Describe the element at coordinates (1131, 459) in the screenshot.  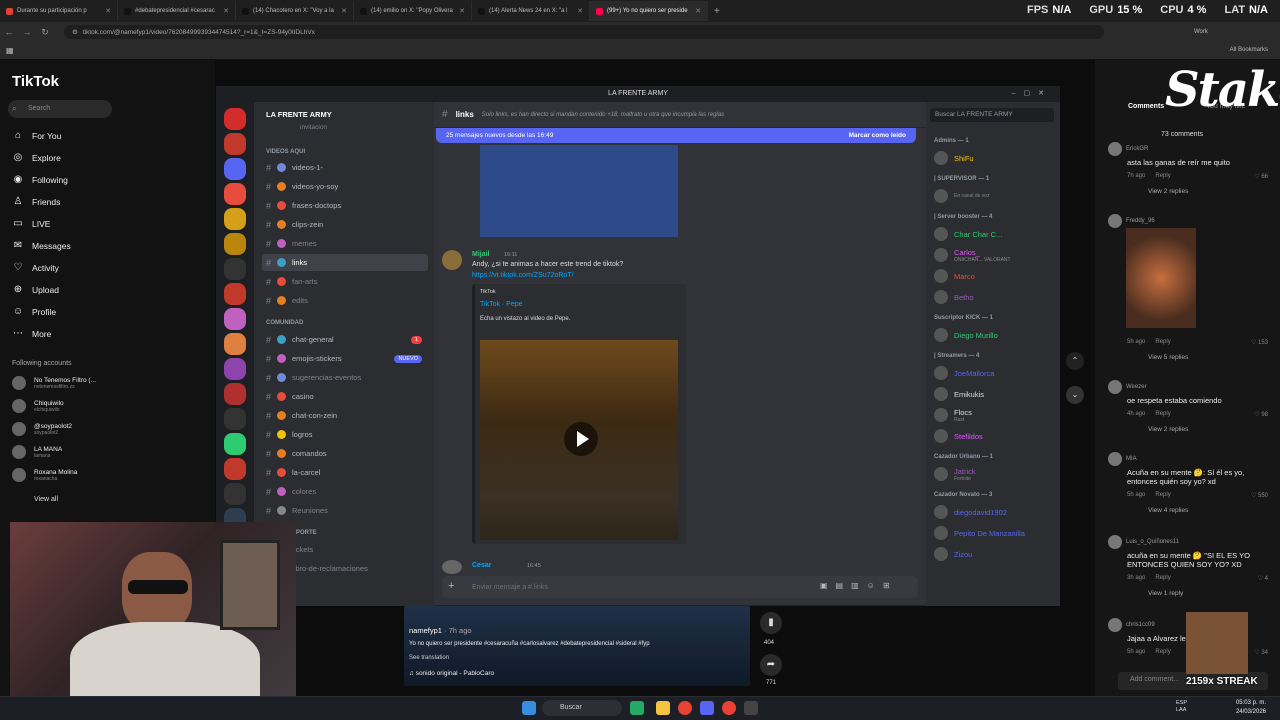
I see `comment-user: MIA` at that location.